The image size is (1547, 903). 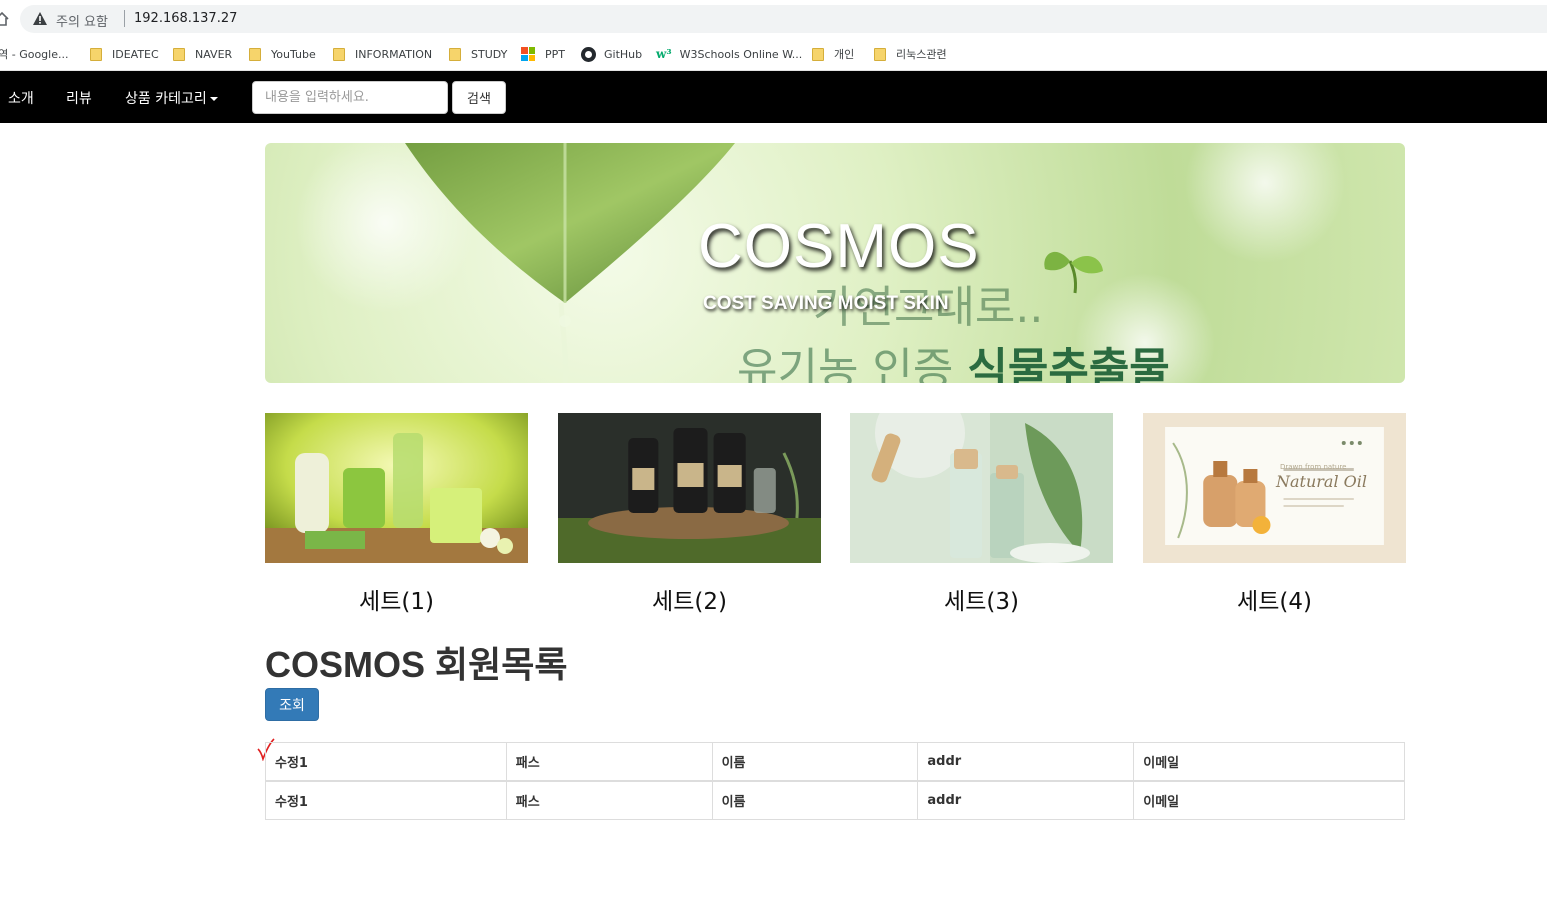 What do you see at coordinates (783, 19) in the screenshot?
I see `url-bar` at bounding box center [783, 19].